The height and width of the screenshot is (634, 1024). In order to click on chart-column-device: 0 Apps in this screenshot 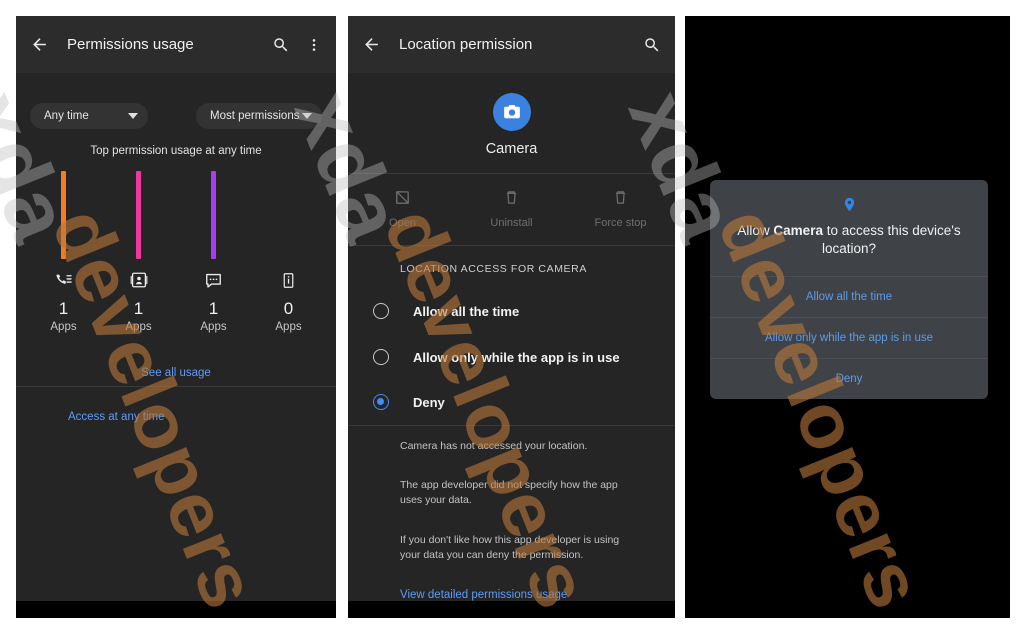, I will do `click(288, 252)`.